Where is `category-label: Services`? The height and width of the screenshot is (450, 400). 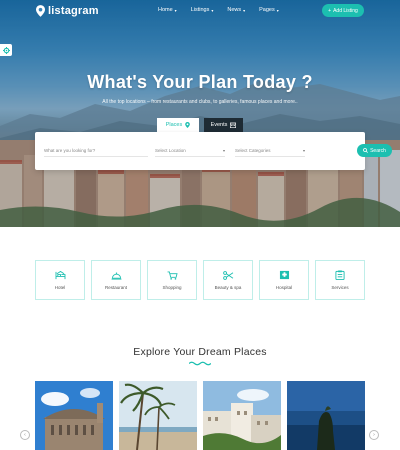
category-label: Services is located at coordinates (340, 287).